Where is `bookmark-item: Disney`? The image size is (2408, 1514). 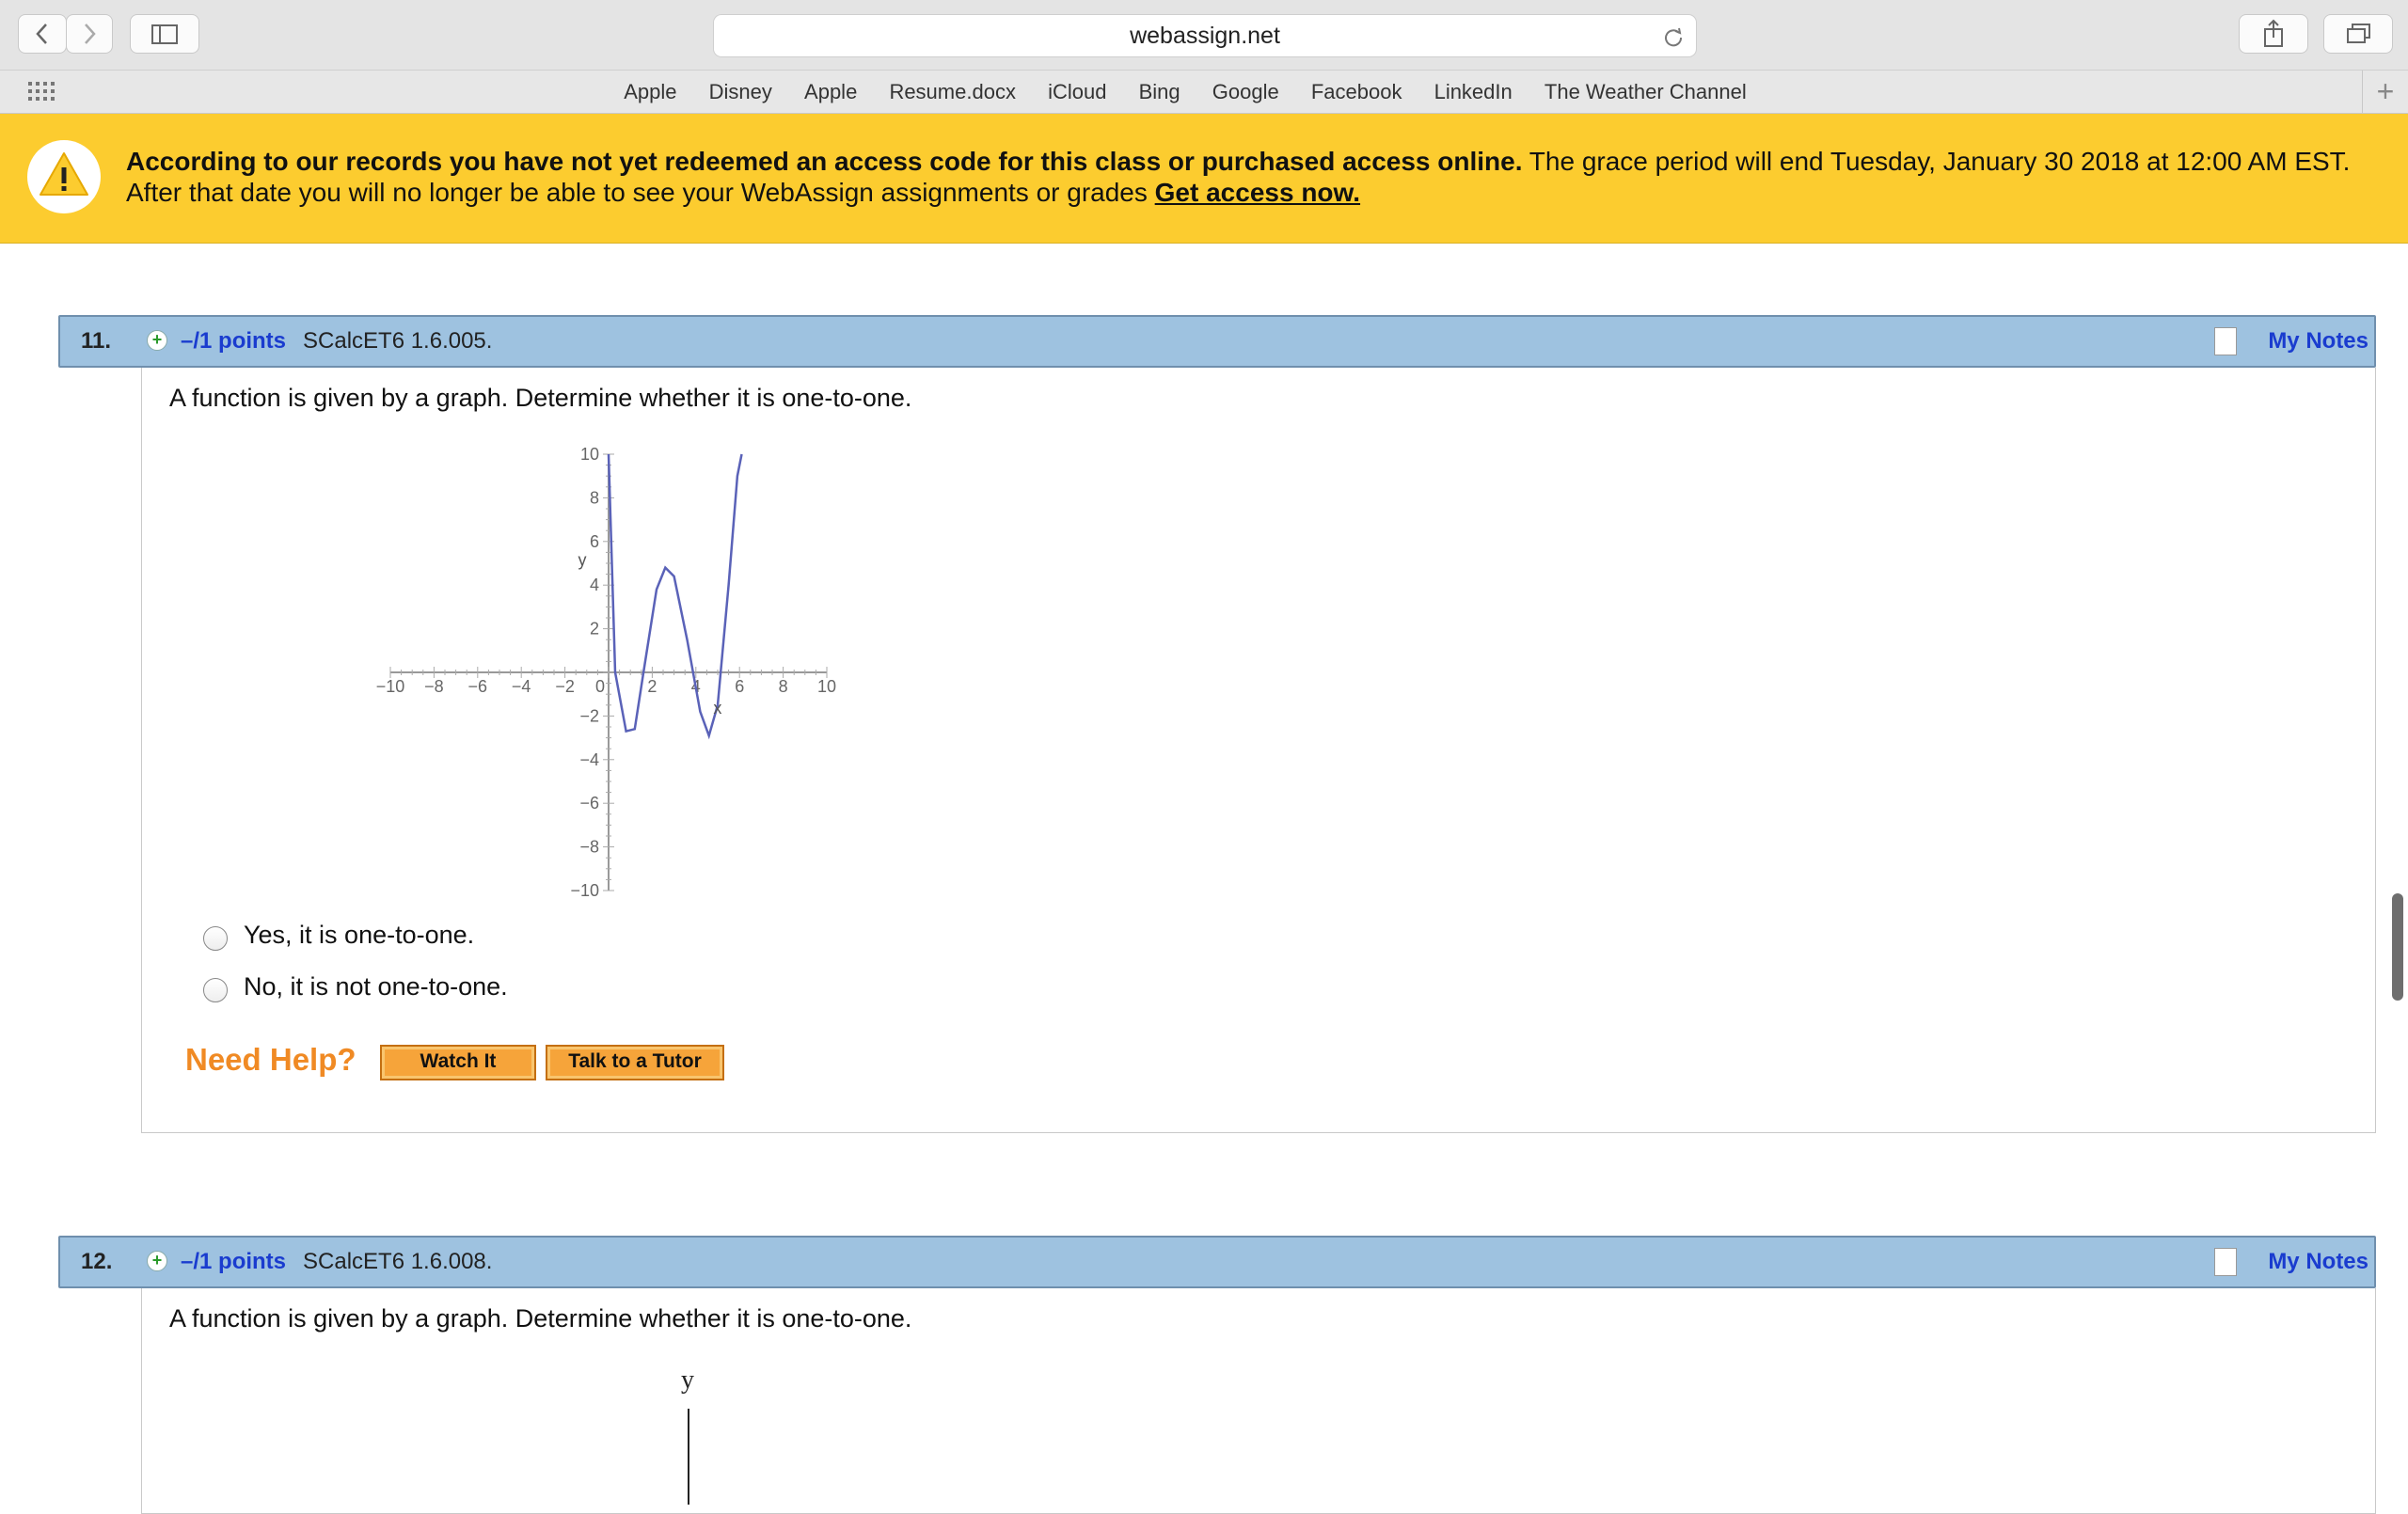
bookmark-item: Disney is located at coordinates (741, 91).